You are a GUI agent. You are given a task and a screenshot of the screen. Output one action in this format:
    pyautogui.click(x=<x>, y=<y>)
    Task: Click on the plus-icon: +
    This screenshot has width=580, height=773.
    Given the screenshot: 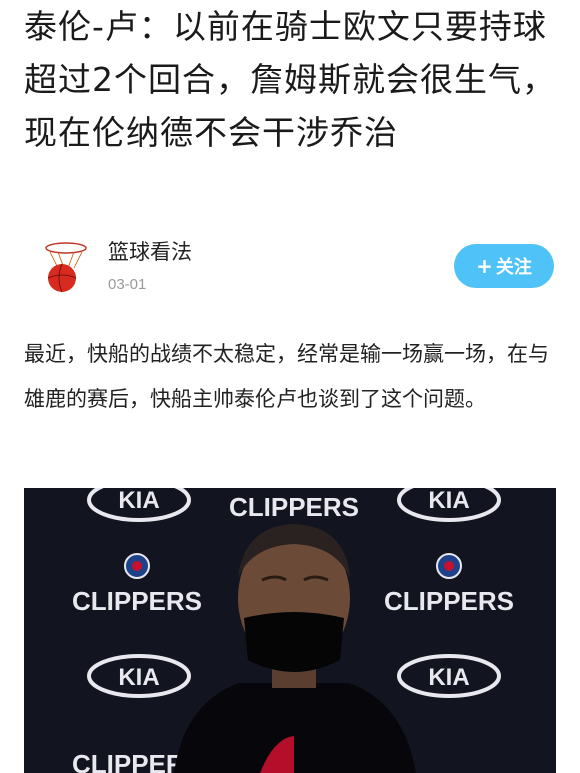 What is the action you would take?
    pyautogui.click(x=484, y=266)
    